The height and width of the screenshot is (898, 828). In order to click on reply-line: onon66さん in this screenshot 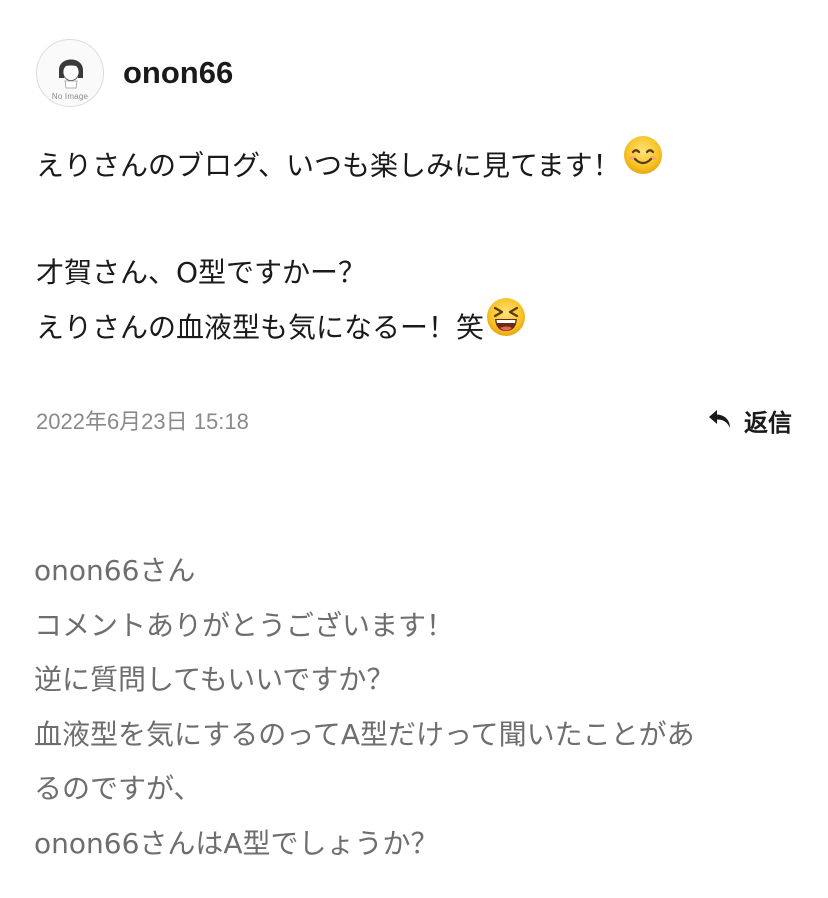, I will do `click(115, 570)`.